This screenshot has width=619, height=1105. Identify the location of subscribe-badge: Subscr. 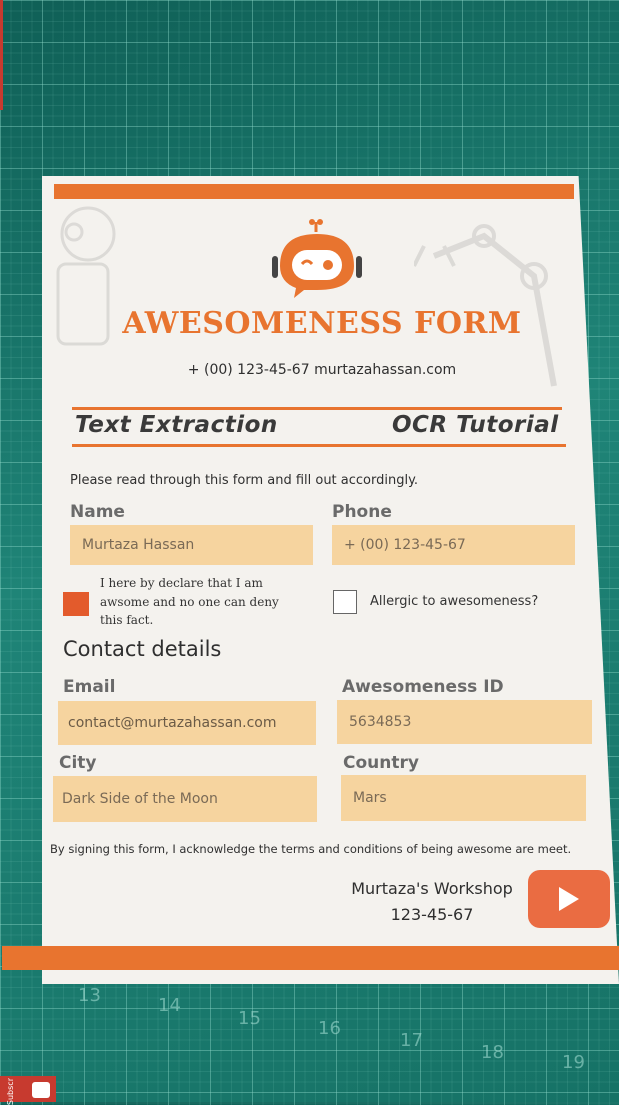
(28, 1090).